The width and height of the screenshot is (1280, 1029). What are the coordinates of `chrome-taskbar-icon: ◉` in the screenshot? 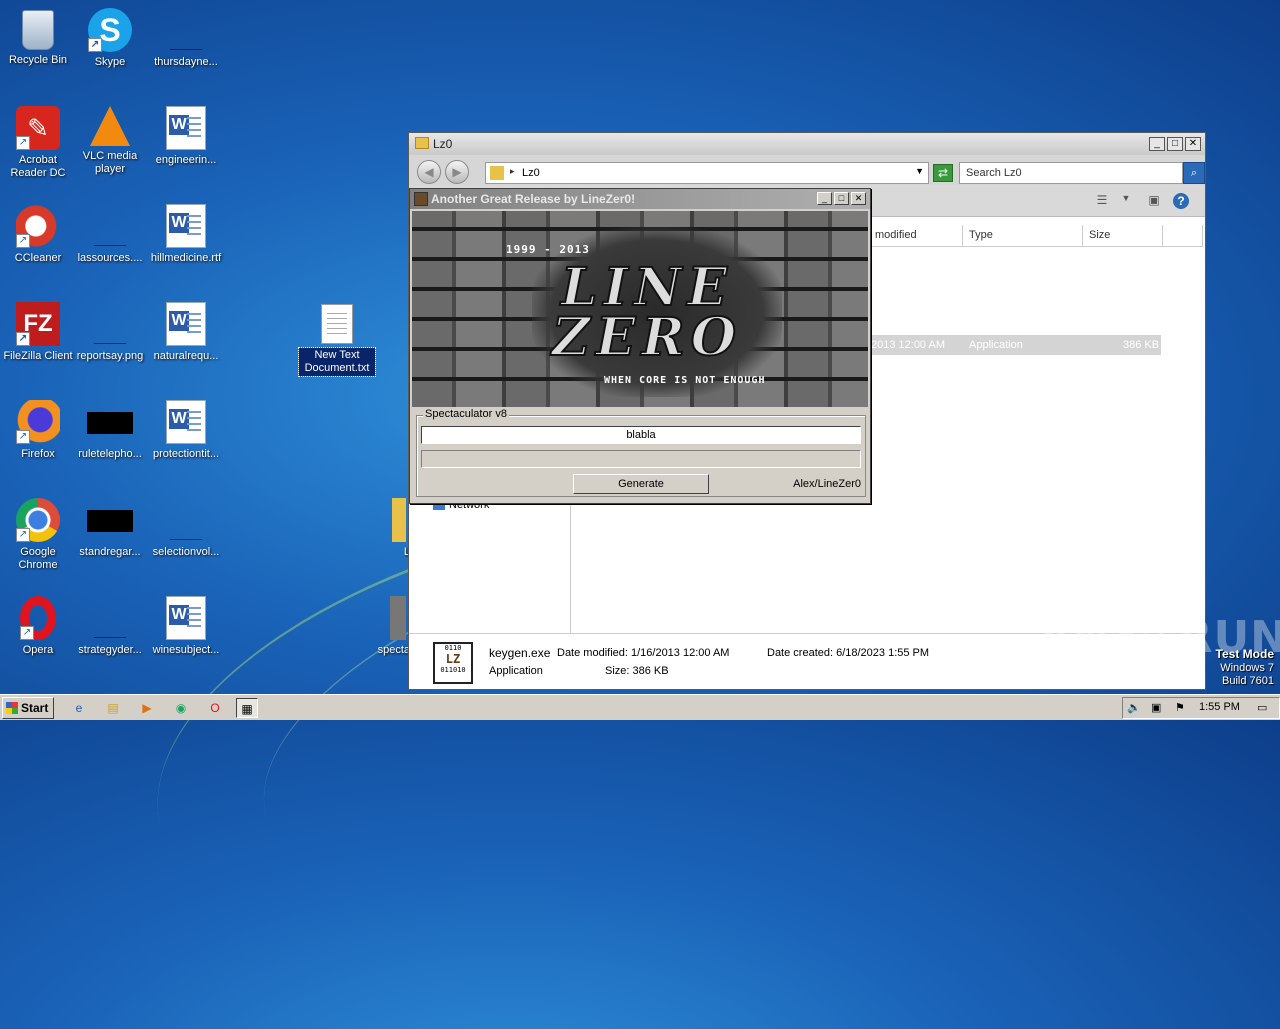 It's located at (181, 708).